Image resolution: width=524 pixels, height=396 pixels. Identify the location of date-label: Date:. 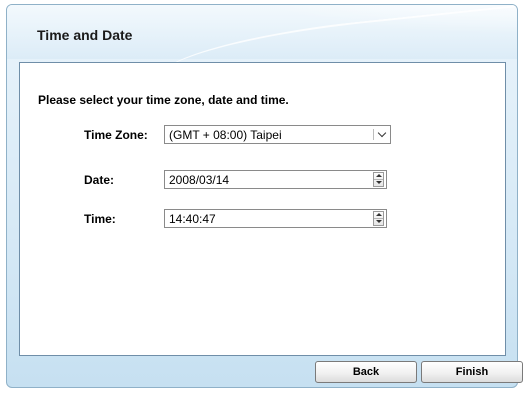
(99, 180).